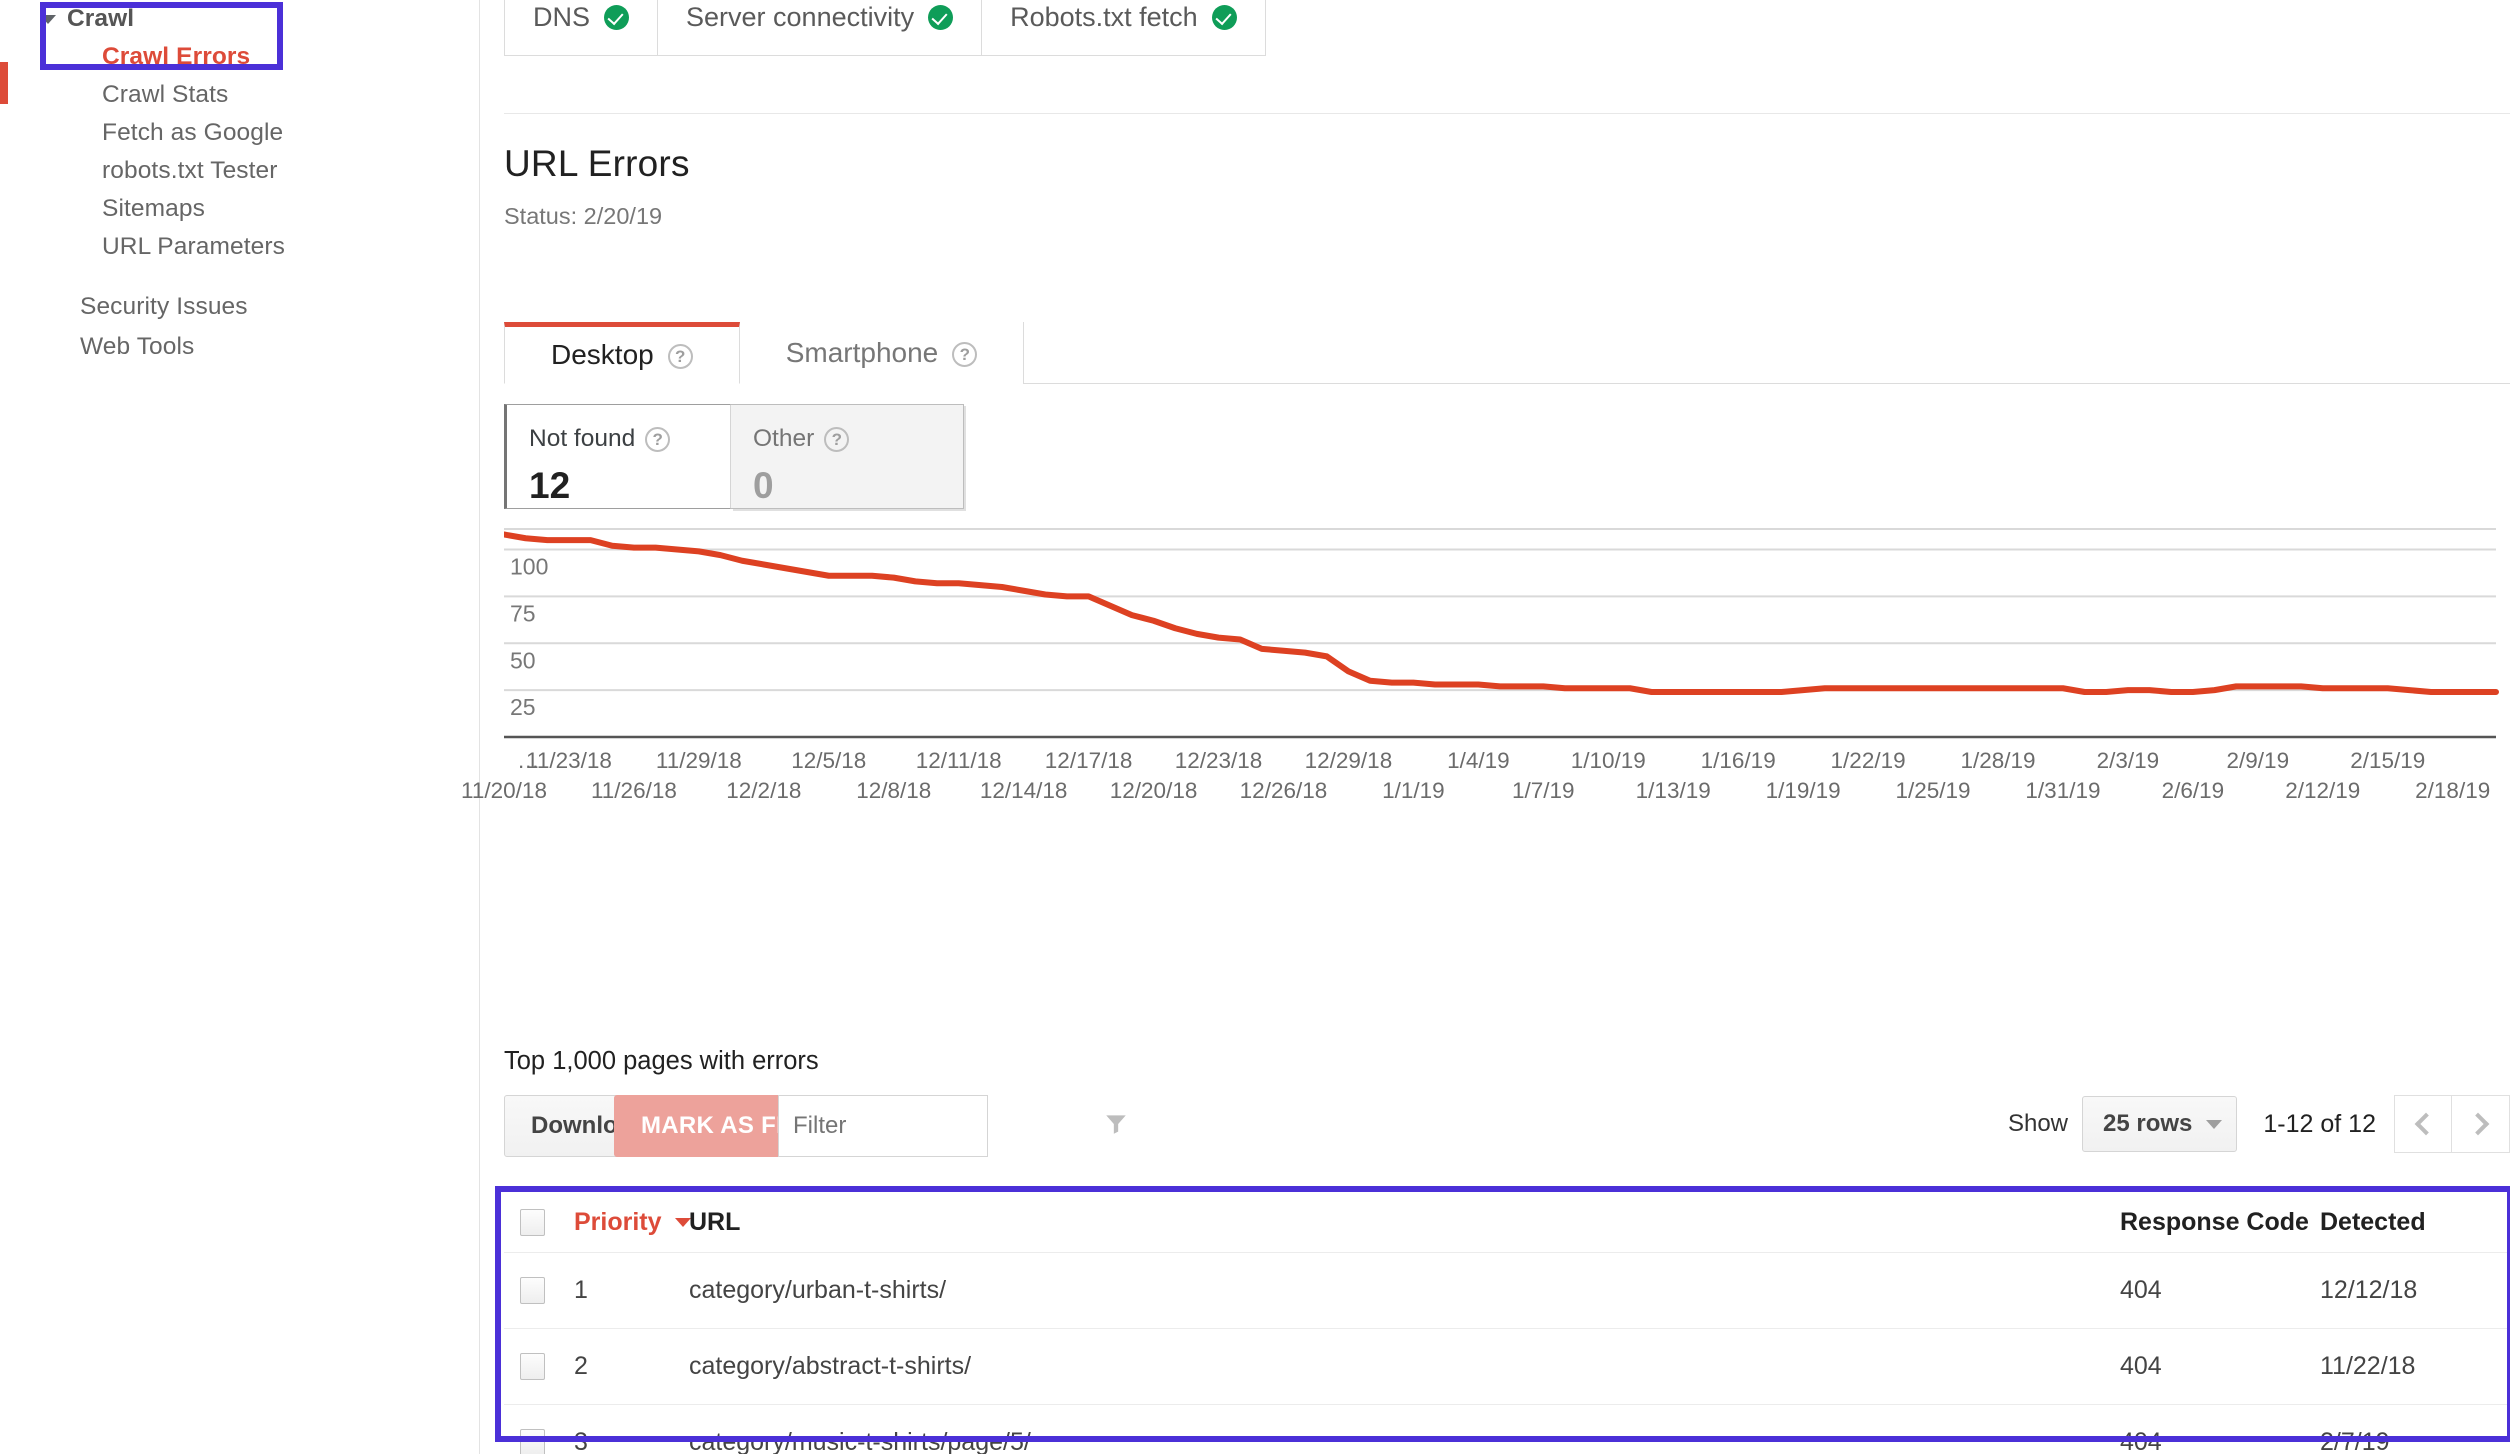 The image size is (2510, 1454). I want to click on chevron-left-icon, so click(2426, 1124).